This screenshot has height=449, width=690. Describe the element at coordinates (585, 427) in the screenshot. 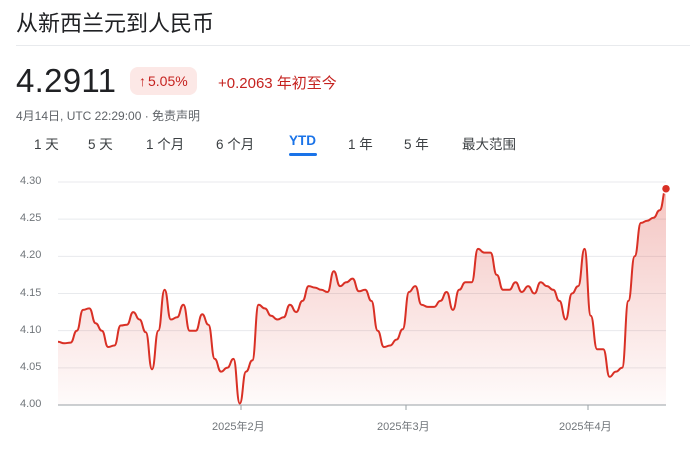

I see `x-tick-label: 2025年4月` at that location.